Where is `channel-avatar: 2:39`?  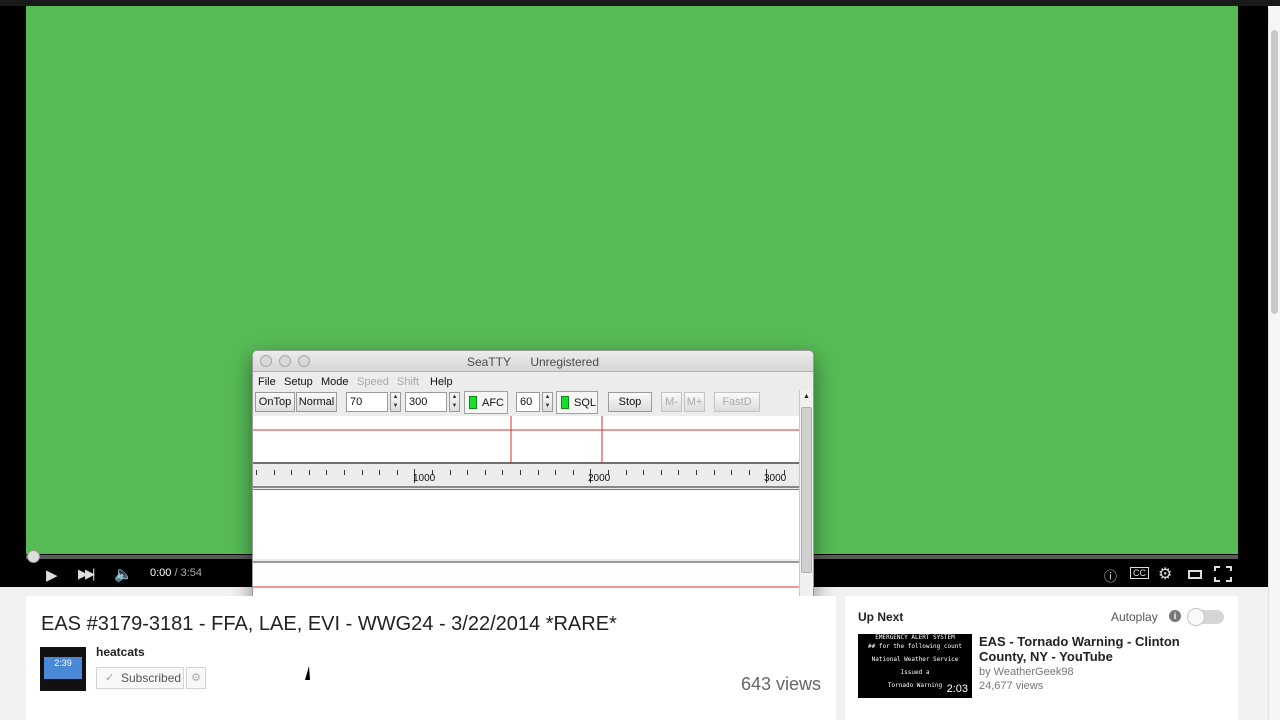 channel-avatar: 2:39 is located at coordinates (63, 669).